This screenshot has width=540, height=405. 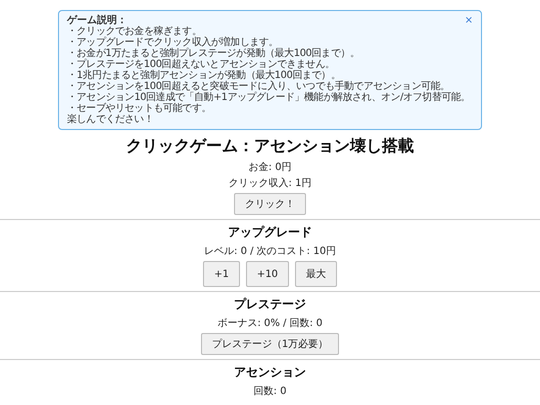 I want to click on info-title: ゲーム説明：, so click(x=97, y=20).